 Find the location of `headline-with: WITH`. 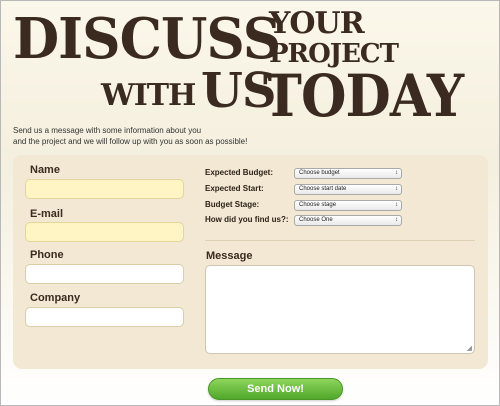

headline-with: WITH is located at coordinates (148, 95).